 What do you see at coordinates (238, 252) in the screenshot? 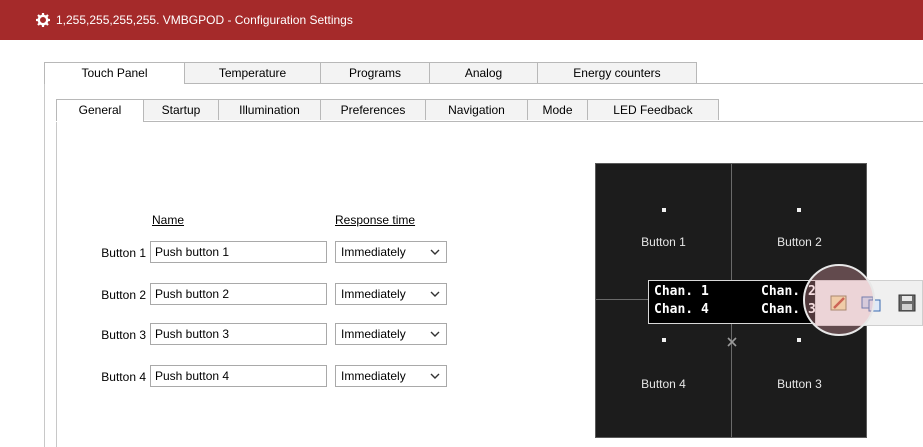
I see `button-1-name-field` at bounding box center [238, 252].